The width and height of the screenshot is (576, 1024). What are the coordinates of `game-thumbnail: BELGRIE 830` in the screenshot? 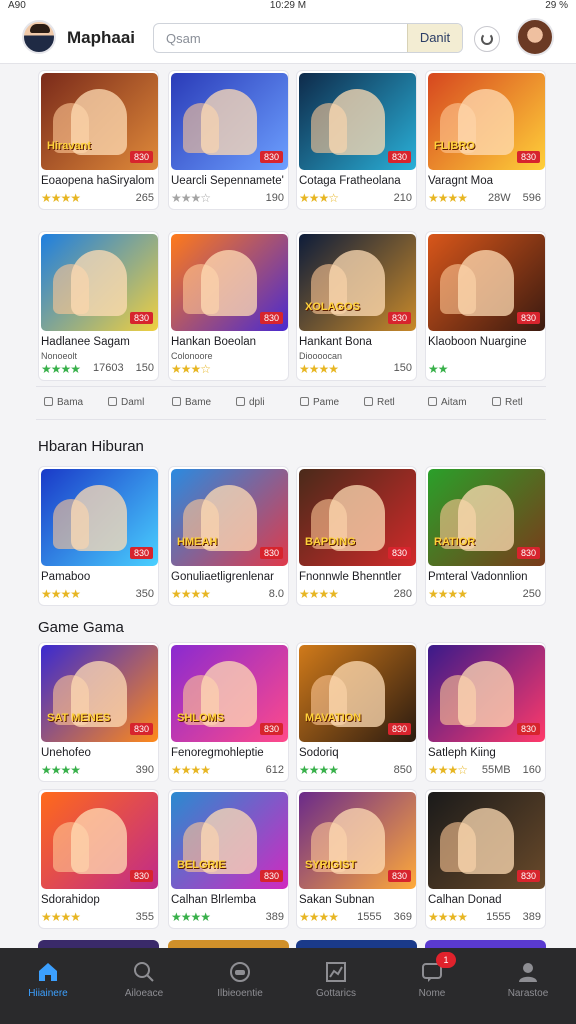 It's located at (229, 840).